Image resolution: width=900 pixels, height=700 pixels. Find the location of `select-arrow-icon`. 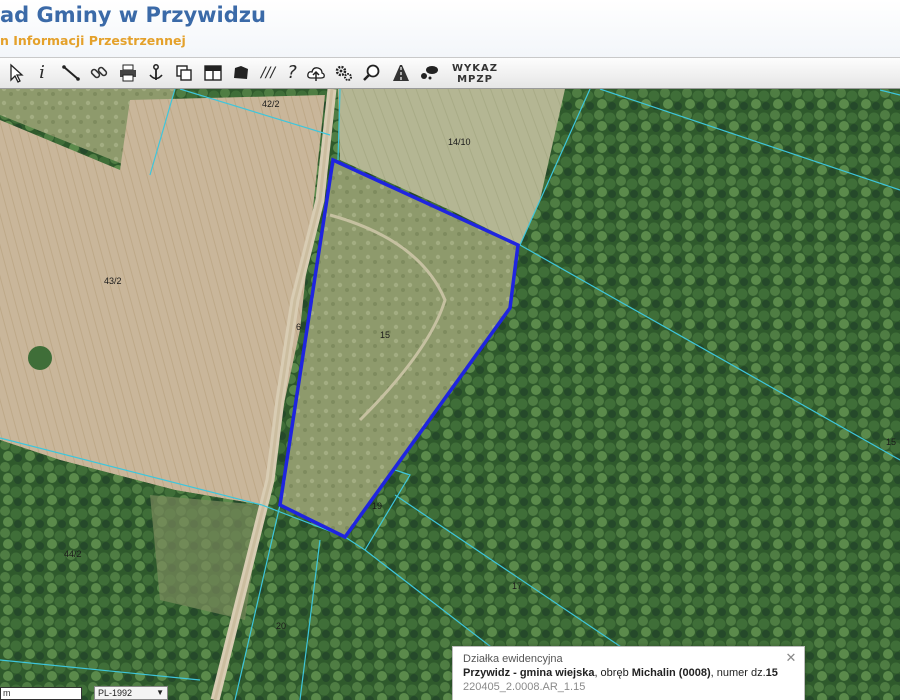

select-arrow-icon is located at coordinates (16, 73).